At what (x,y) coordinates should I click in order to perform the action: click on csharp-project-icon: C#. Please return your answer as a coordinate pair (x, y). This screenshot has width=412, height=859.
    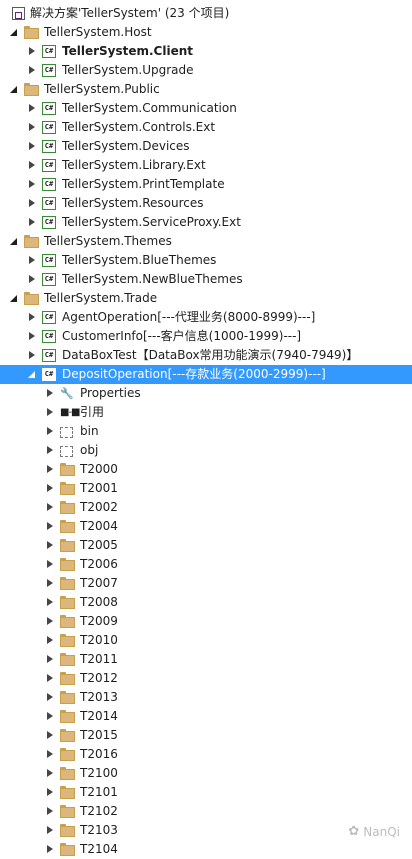
    Looking at the image, I should click on (49, 184).